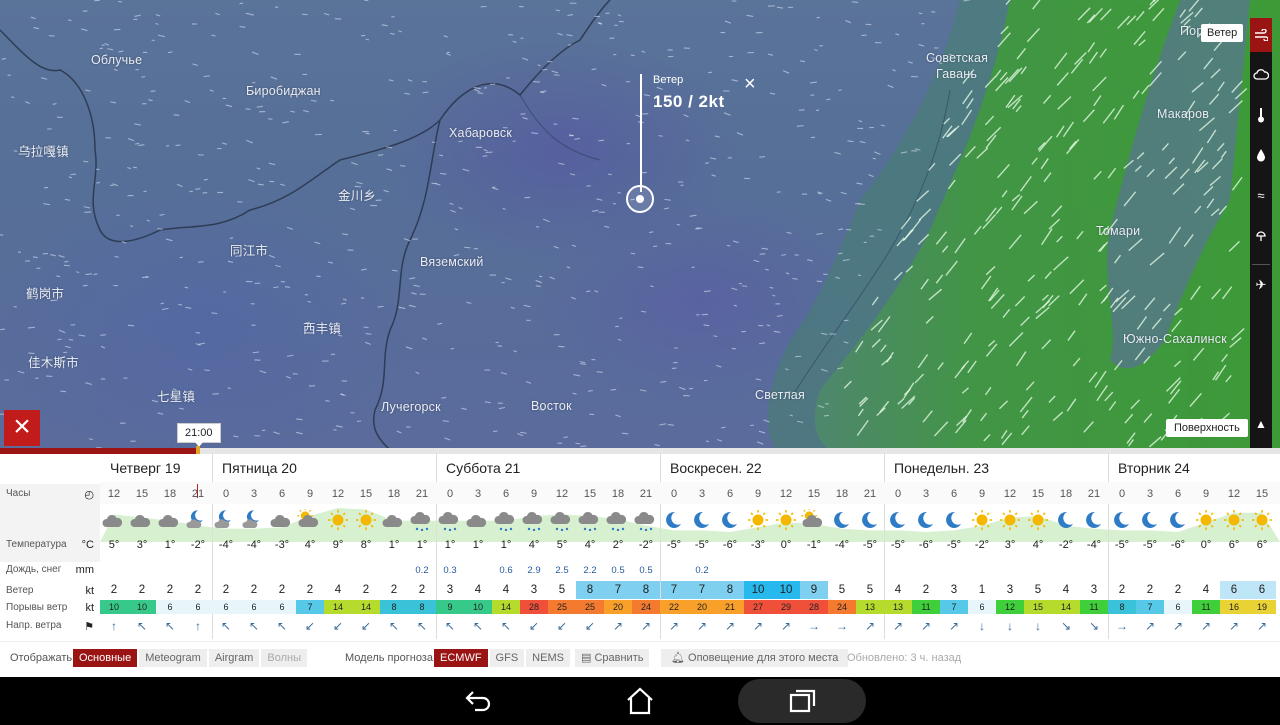 The height and width of the screenshot is (725, 1280). I want to click on day-header: Четверг 19, so click(145, 468).